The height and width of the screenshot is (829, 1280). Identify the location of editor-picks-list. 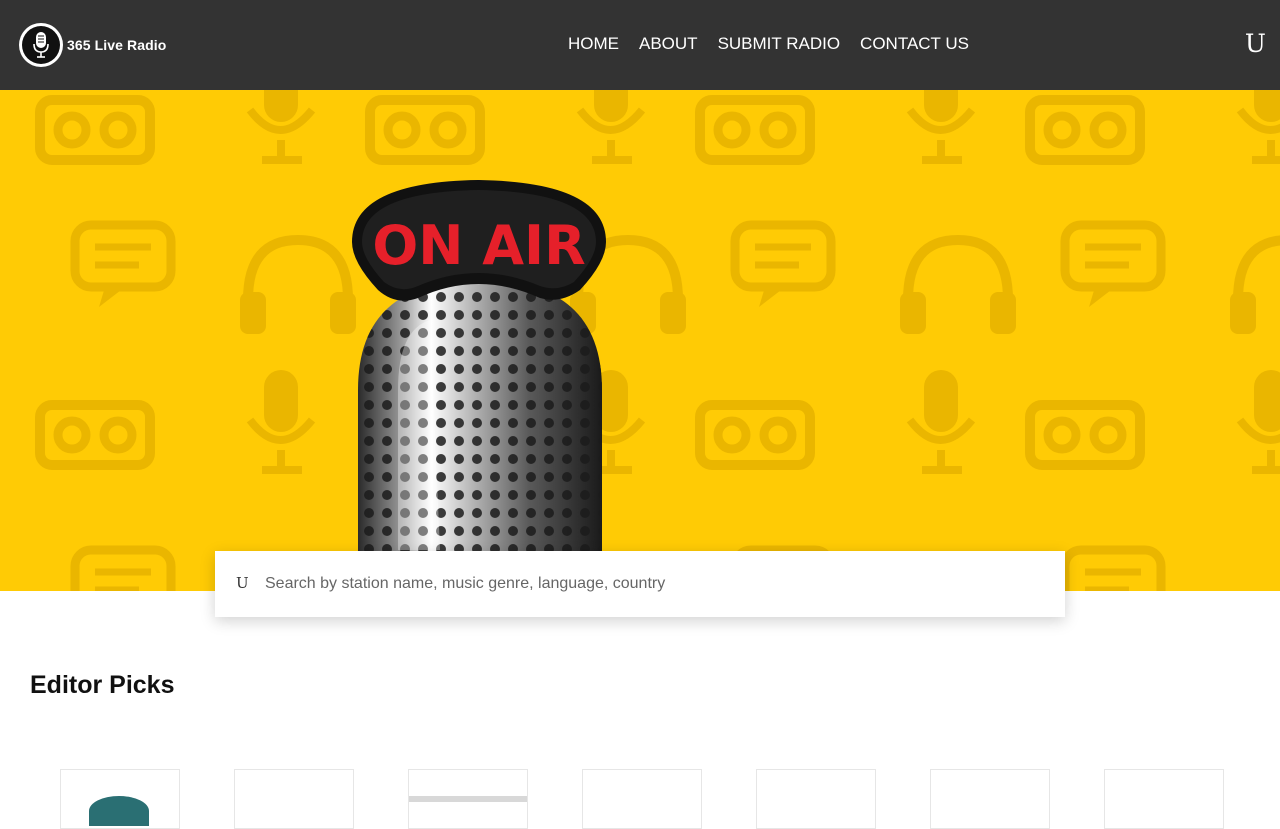
(669, 799).